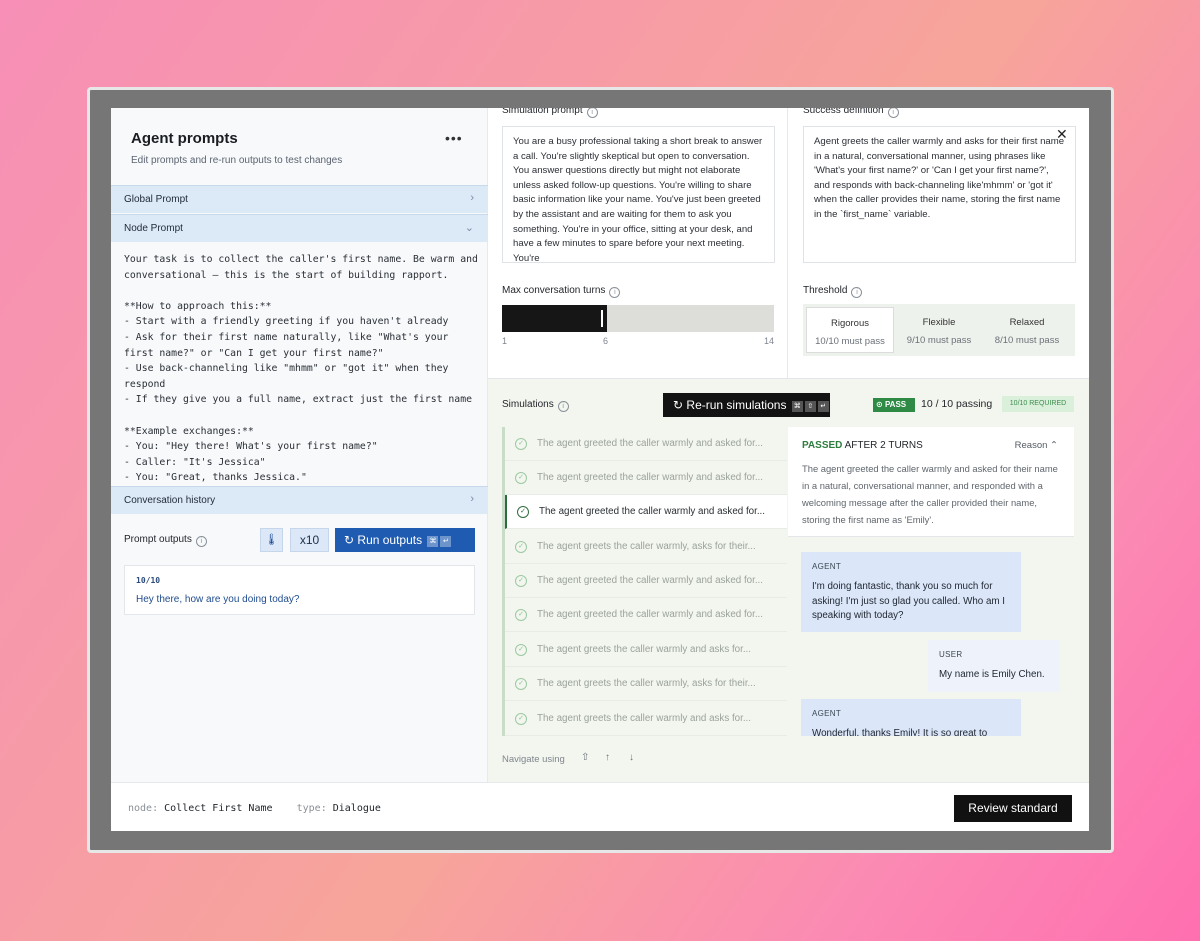 This screenshot has height=941, width=1200. What do you see at coordinates (825, 290) in the screenshot?
I see `threshold-label-text: Threshold` at bounding box center [825, 290].